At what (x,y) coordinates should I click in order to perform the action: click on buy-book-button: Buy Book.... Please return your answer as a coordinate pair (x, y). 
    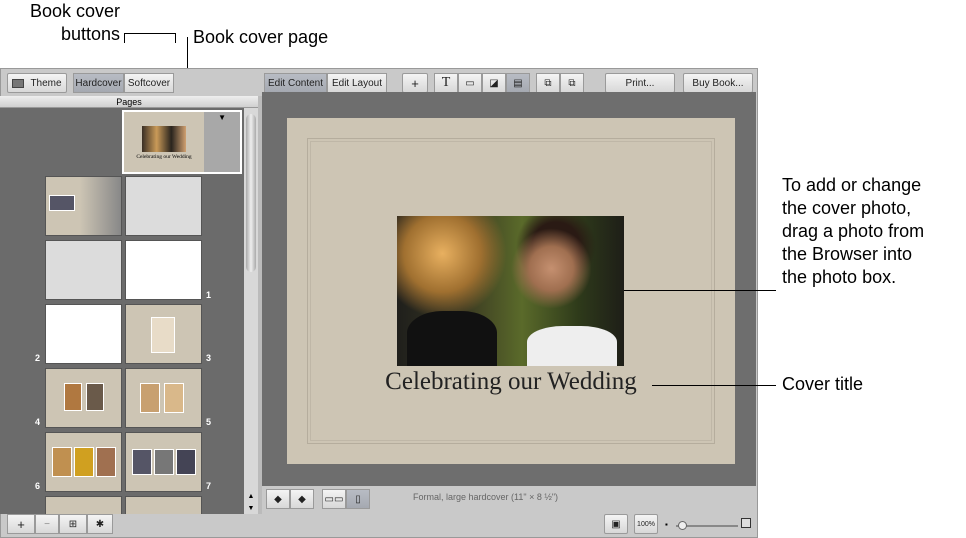
    Looking at the image, I should click on (718, 83).